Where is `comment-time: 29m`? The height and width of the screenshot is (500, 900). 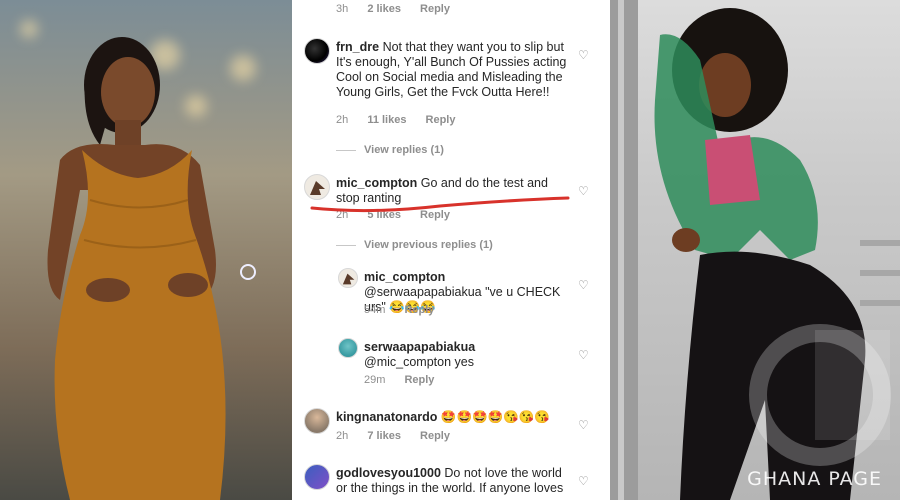 comment-time: 29m is located at coordinates (375, 380).